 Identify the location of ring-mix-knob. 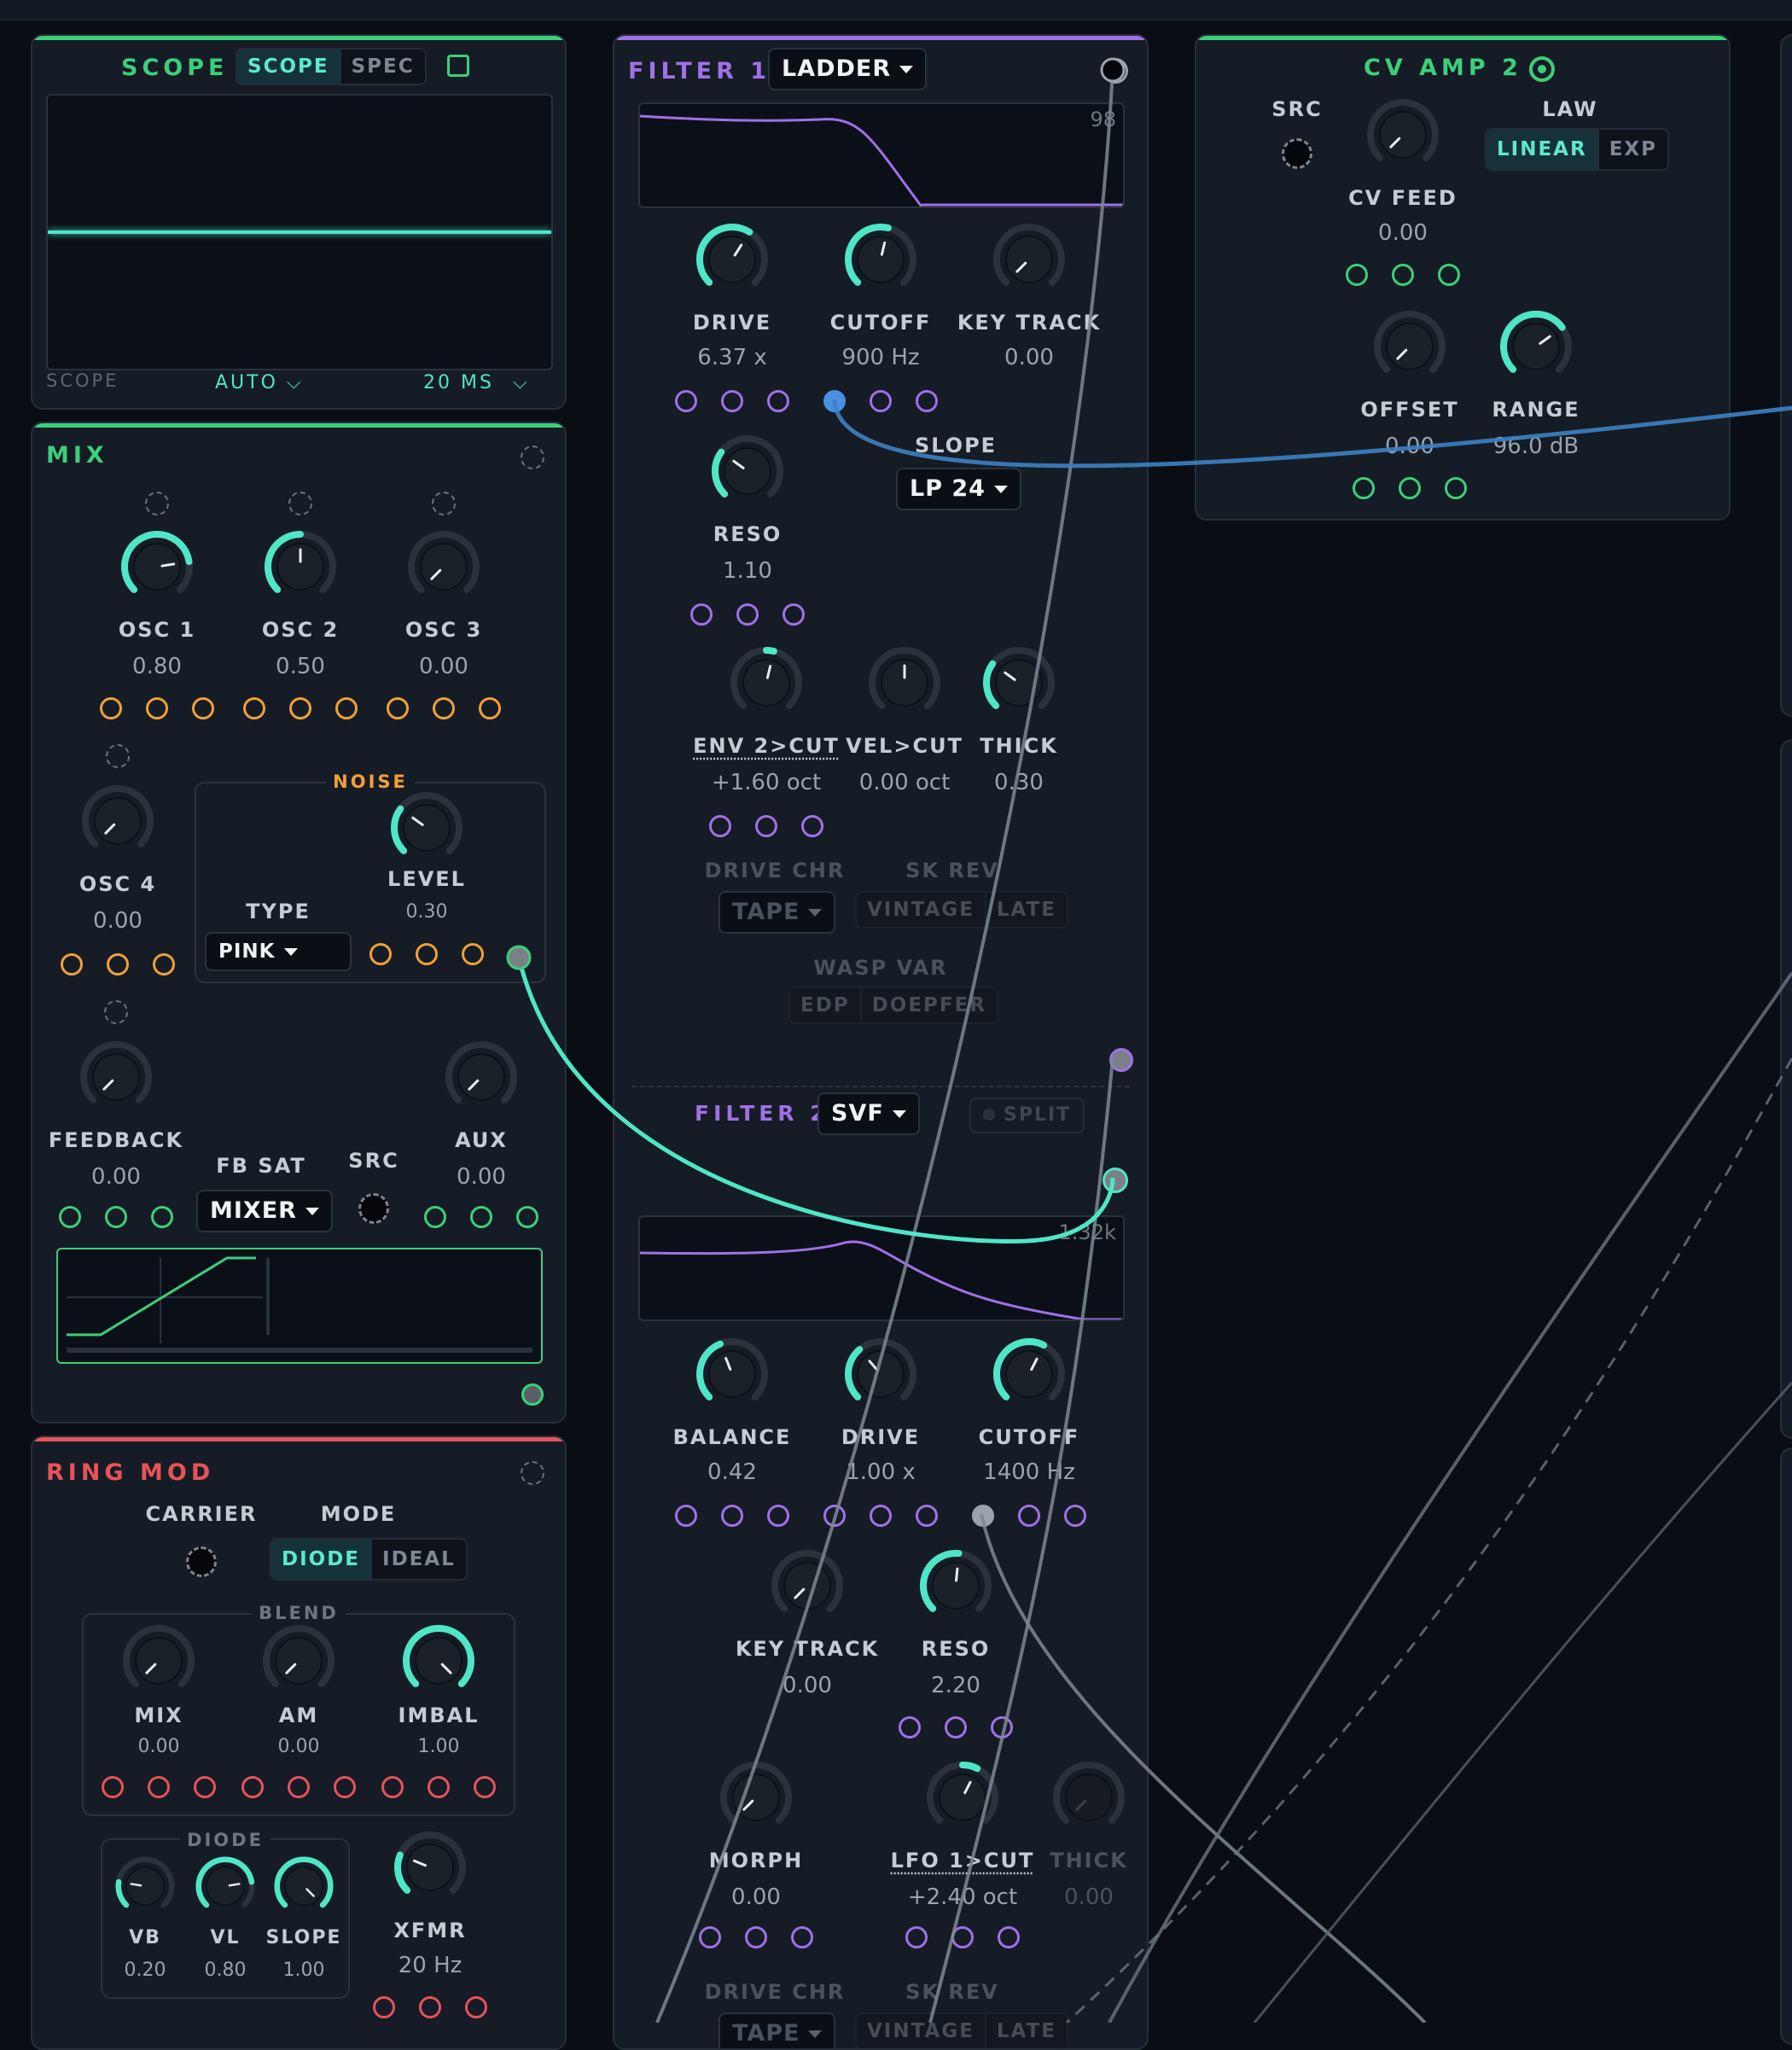
(158, 1660).